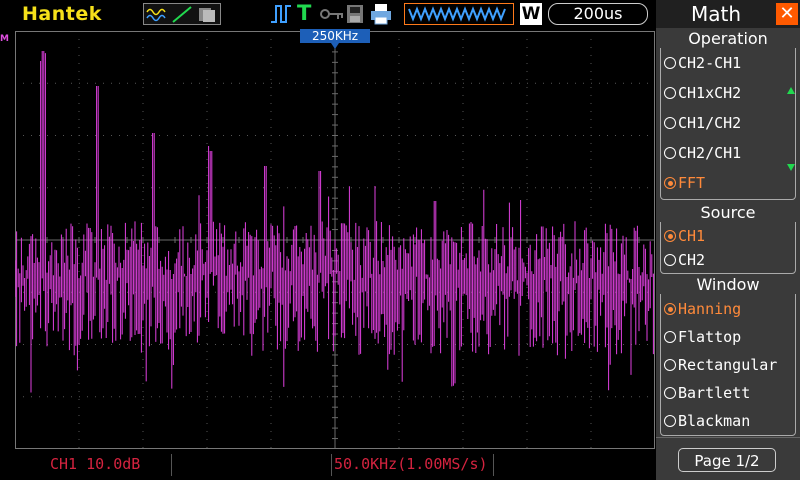 The height and width of the screenshot is (480, 800). What do you see at coordinates (355, 14) in the screenshot?
I see `save-icon` at bounding box center [355, 14].